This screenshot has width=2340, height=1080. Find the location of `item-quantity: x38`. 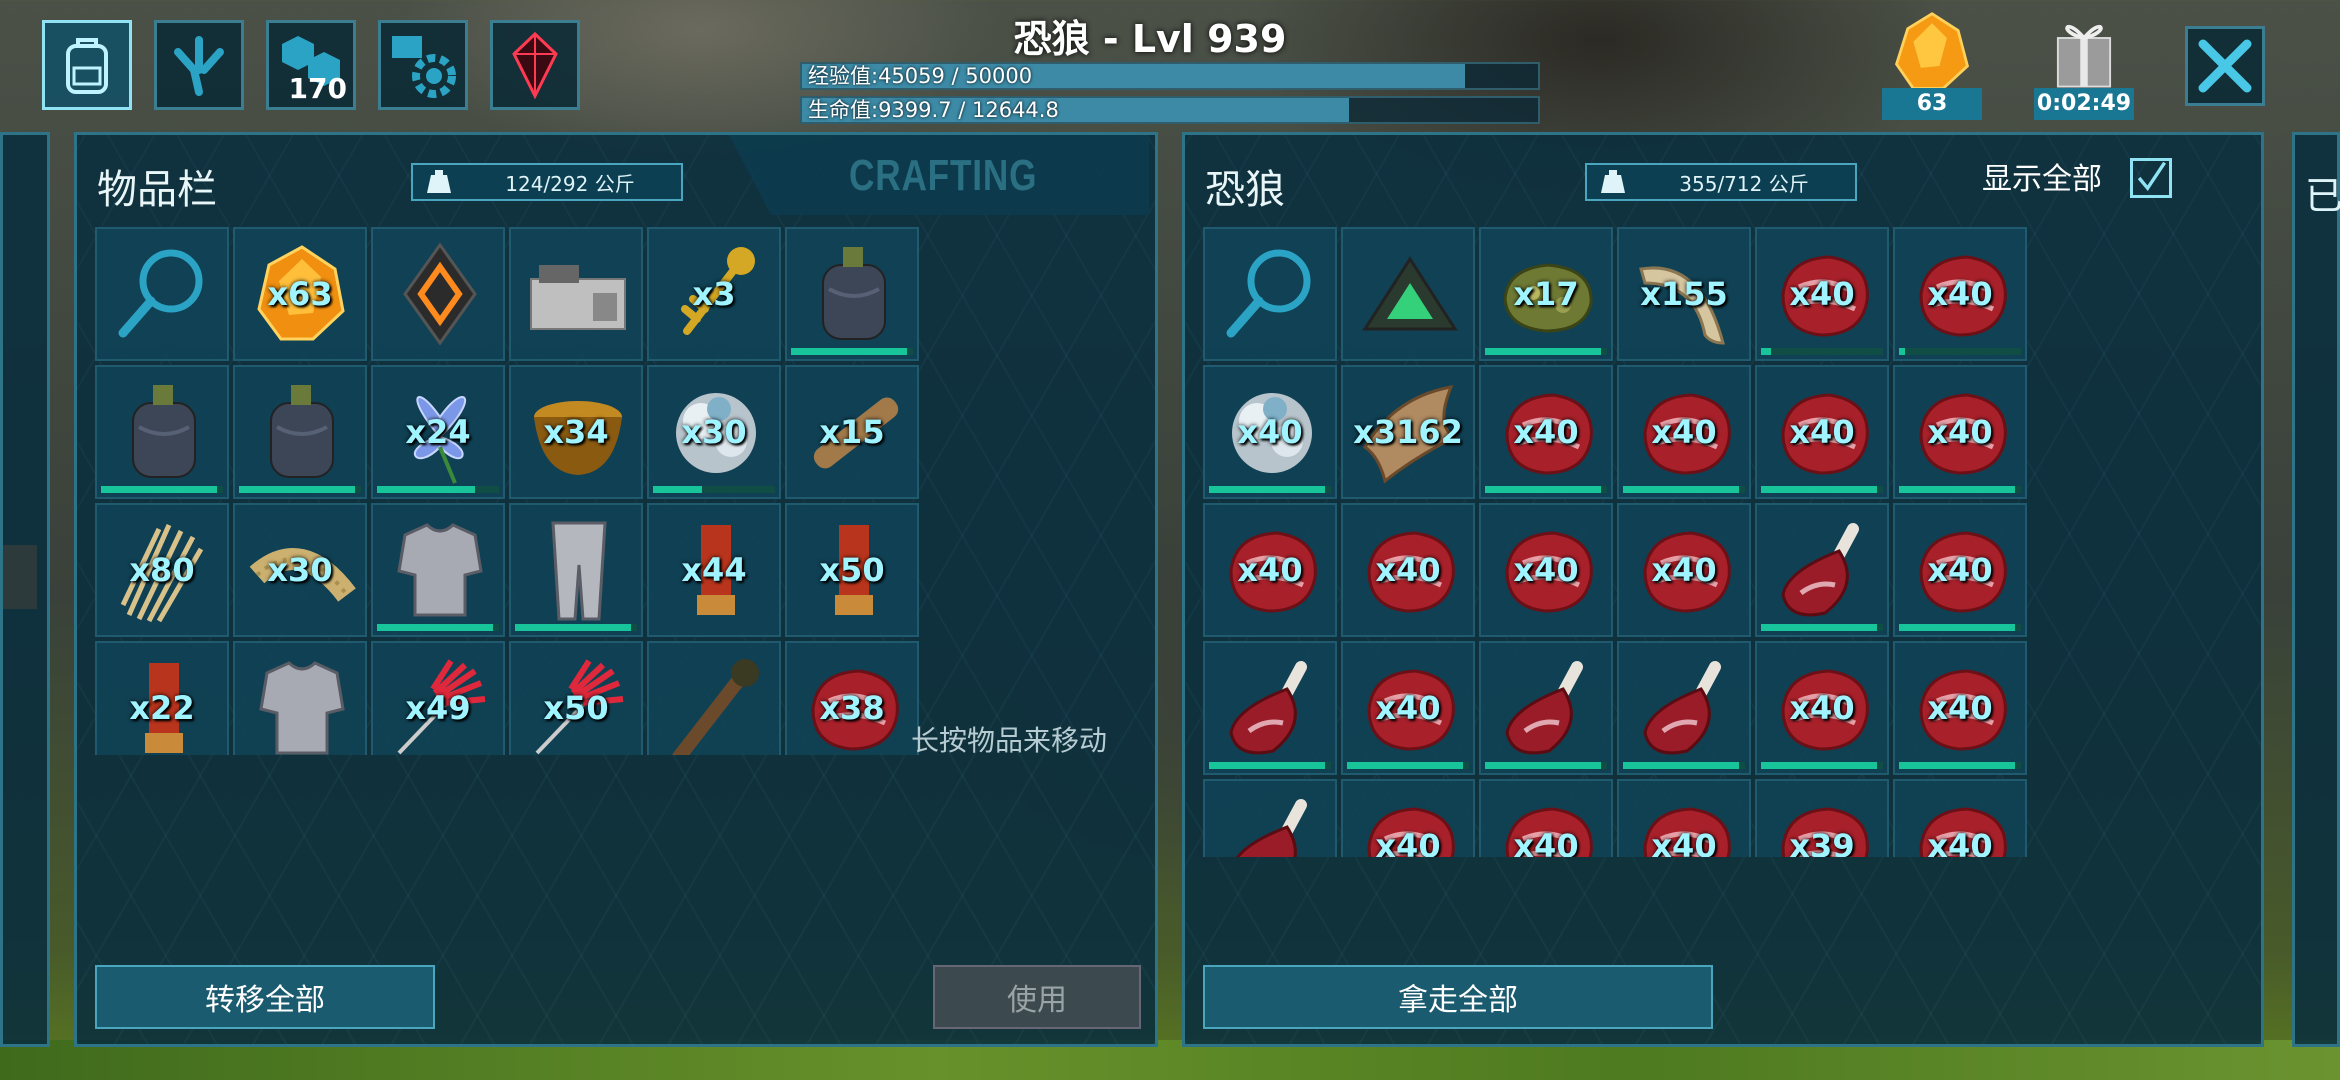

item-quantity: x38 is located at coordinates (852, 708).